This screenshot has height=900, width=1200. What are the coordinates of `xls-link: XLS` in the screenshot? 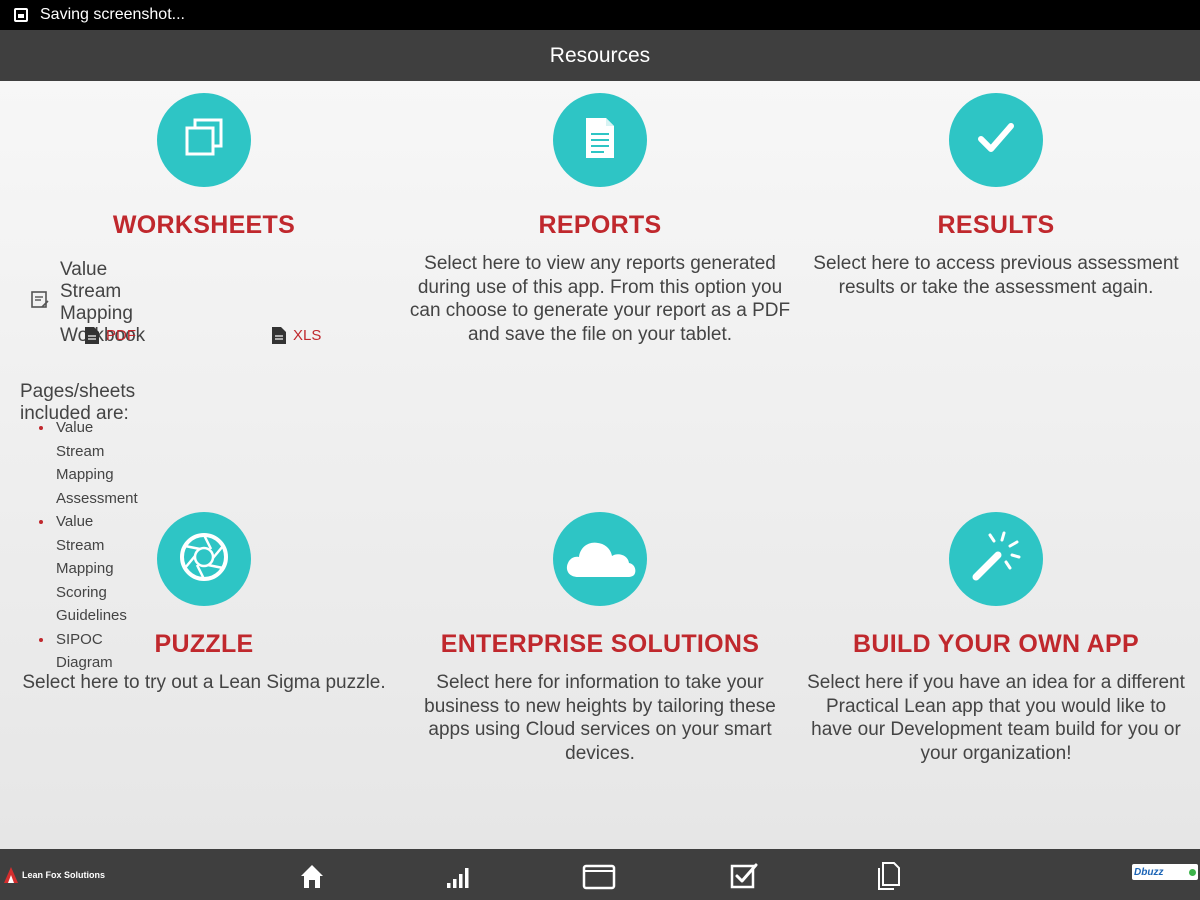 It's located at (296, 335).